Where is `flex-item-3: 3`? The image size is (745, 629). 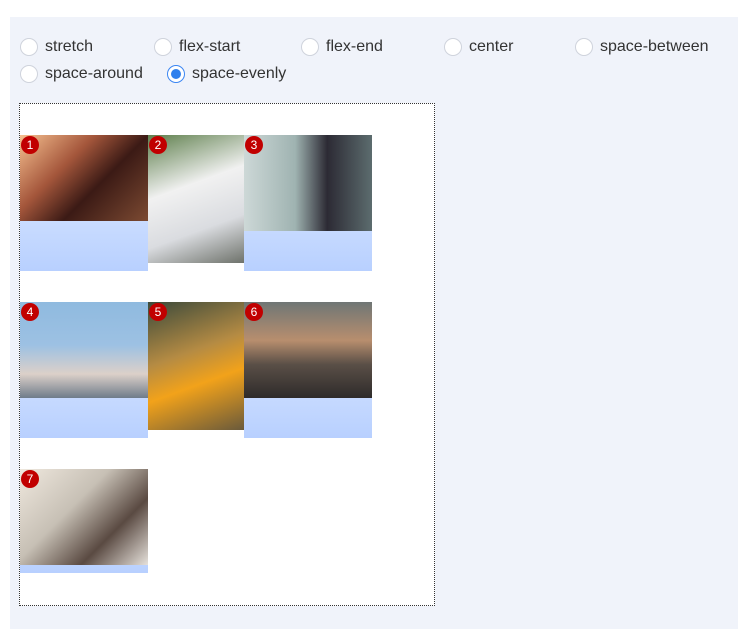 flex-item-3: 3 is located at coordinates (308, 203).